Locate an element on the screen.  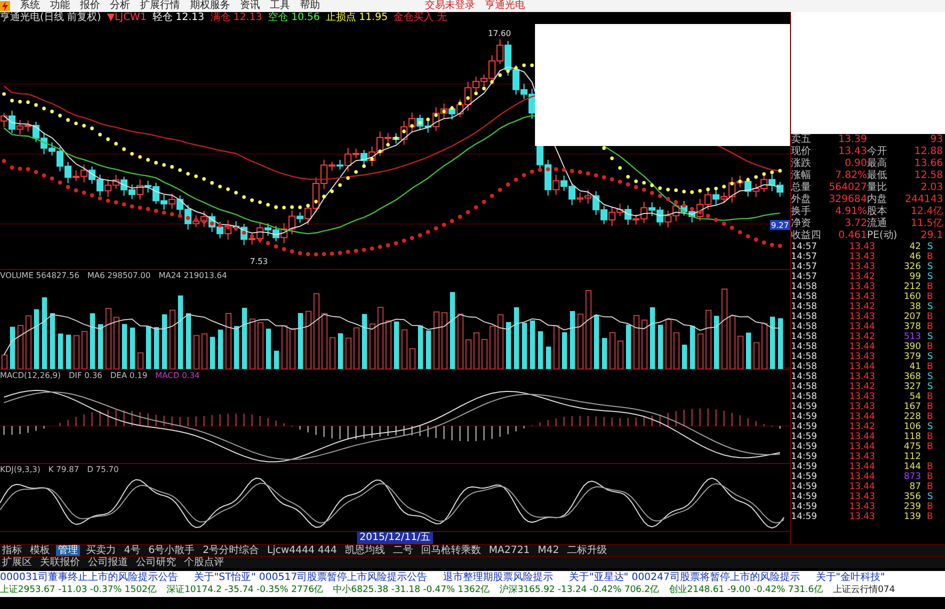
info-tab: 公司研究 is located at coordinates (156, 562).